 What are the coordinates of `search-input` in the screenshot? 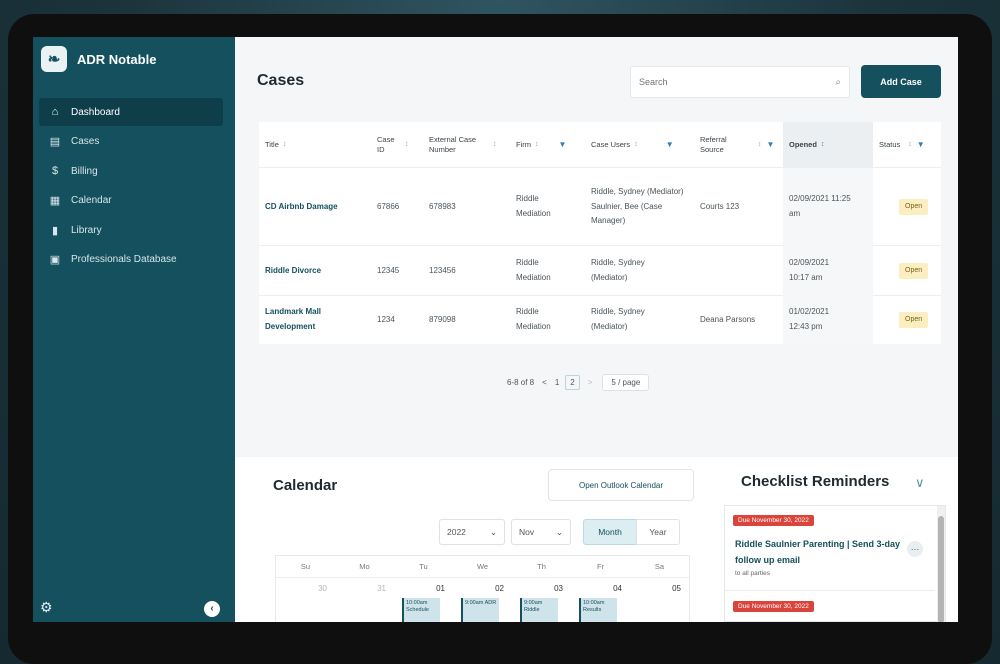 It's located at (737, 82).